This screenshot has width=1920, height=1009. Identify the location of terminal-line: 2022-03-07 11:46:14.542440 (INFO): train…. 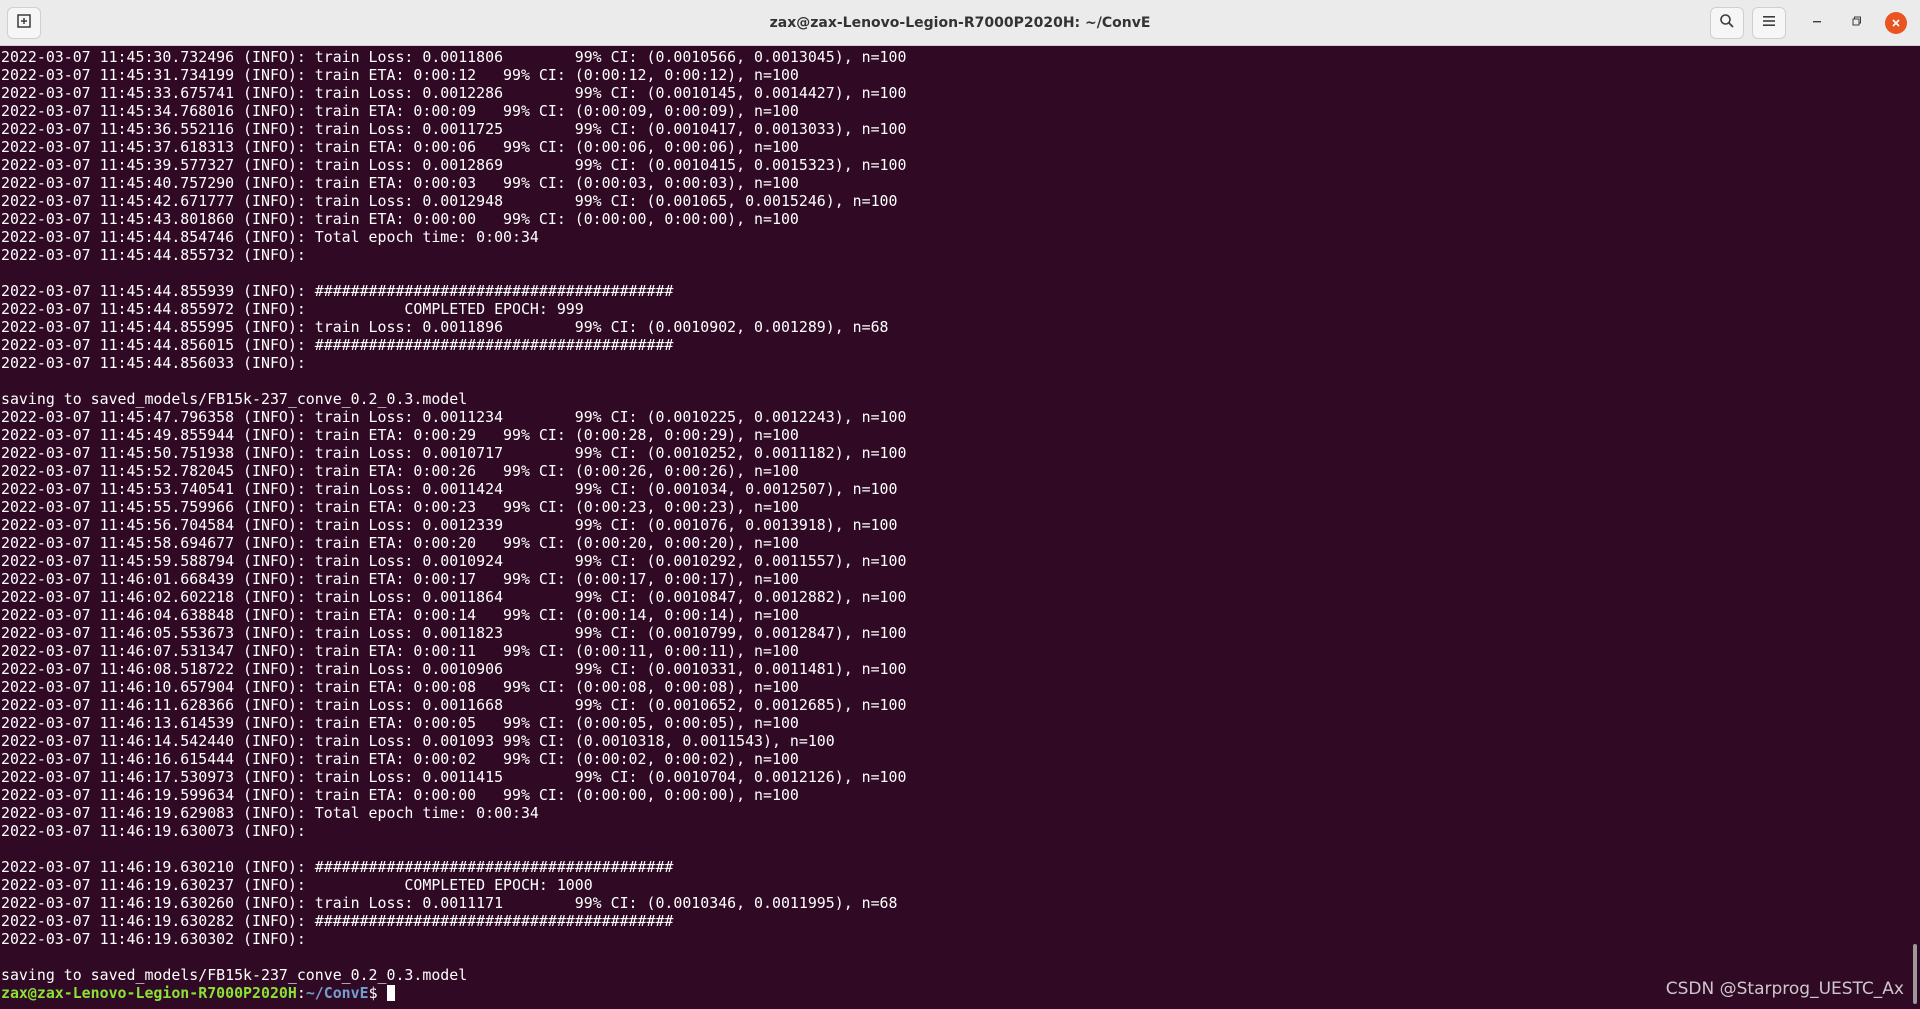
(418, 741).